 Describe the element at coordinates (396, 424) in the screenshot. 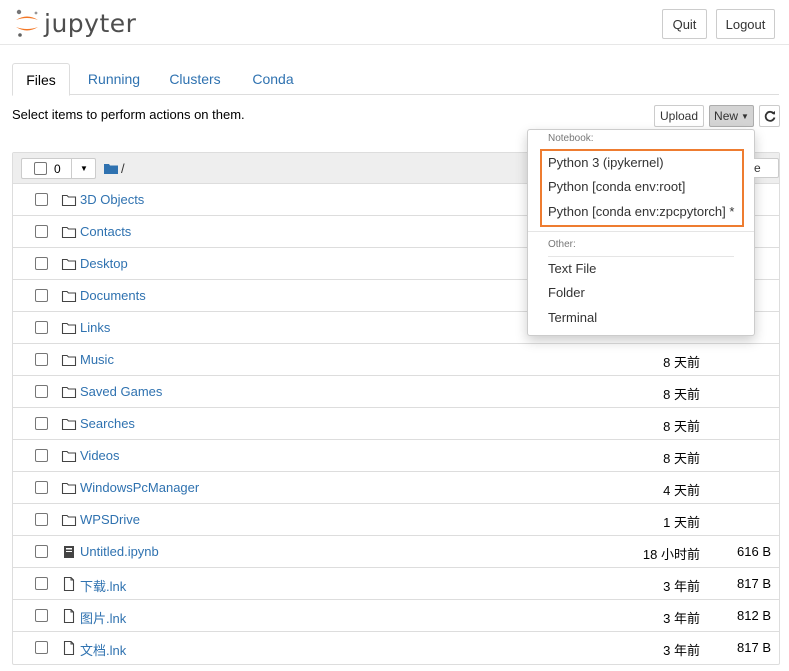

I see `file-row: Searches 8 天前` at that location.